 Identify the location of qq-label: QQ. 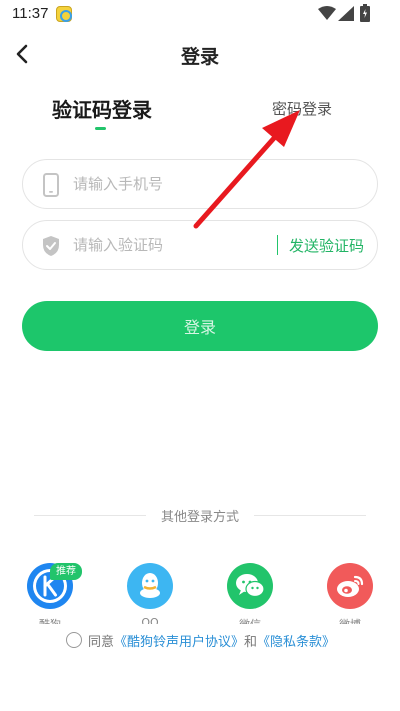
(150, 620).